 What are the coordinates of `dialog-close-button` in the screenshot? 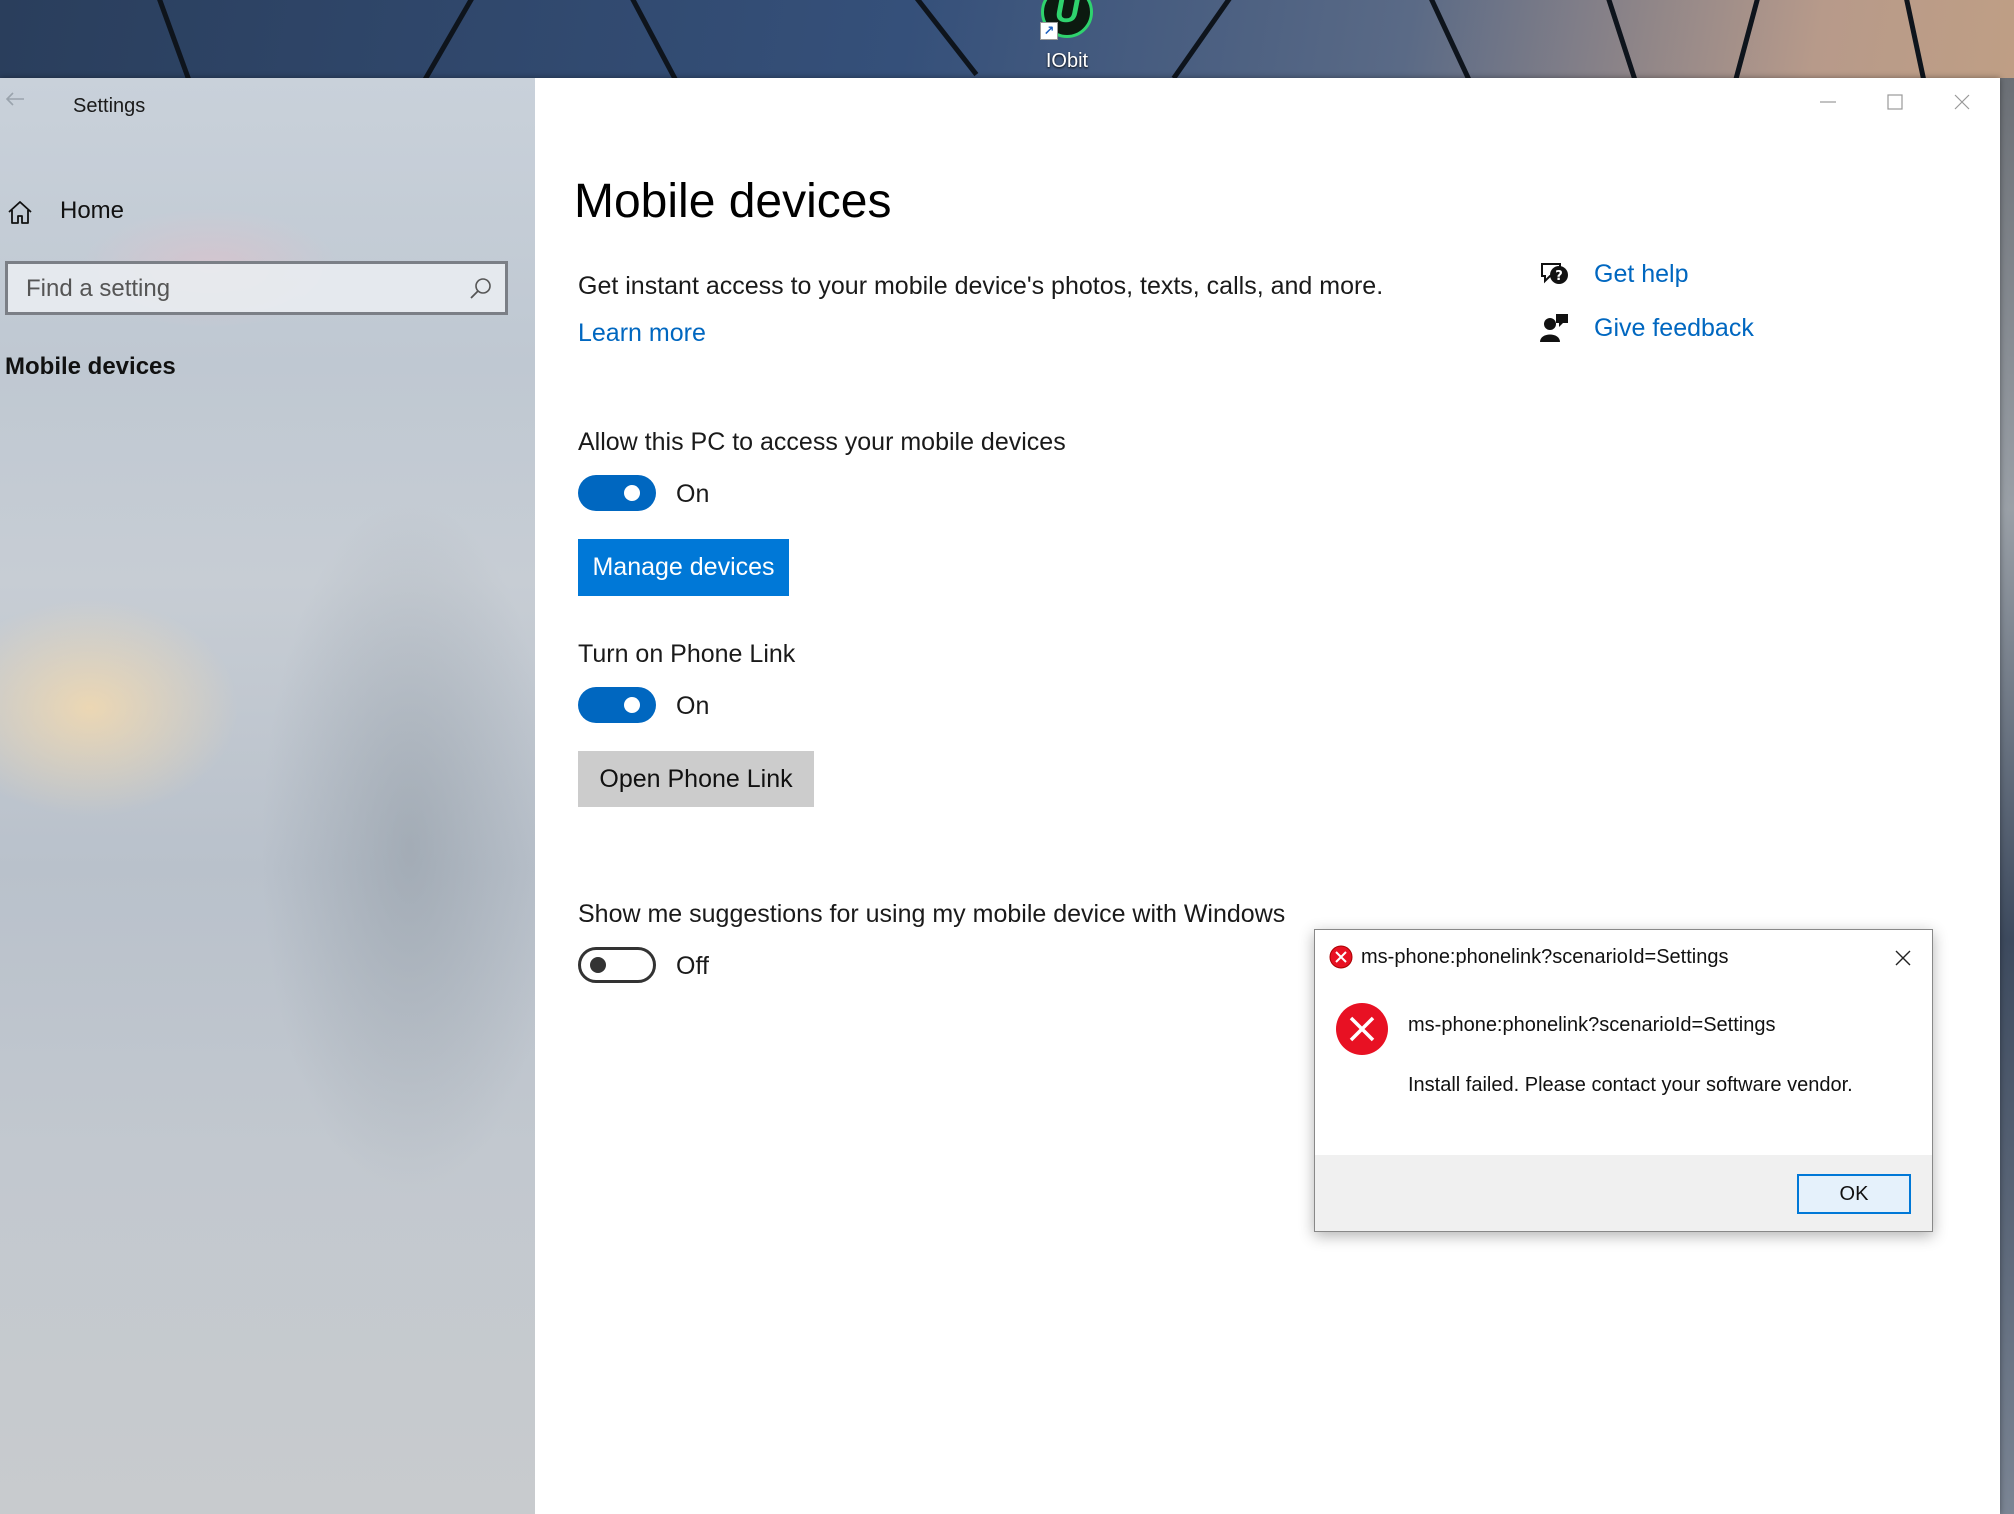 It's located at (1903, 958).